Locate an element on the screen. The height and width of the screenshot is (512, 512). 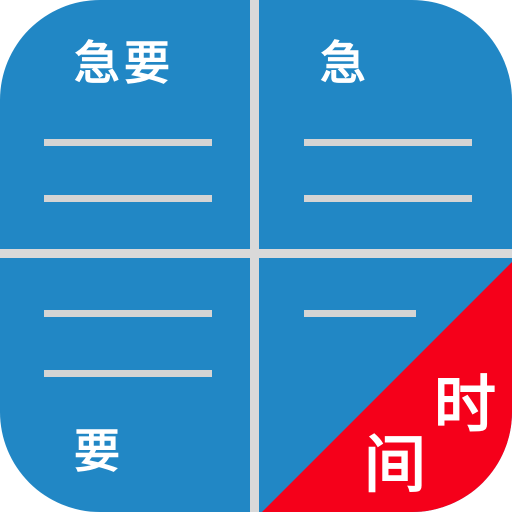
corner-char-bottom: 间 is located at coordinates (395, 464).